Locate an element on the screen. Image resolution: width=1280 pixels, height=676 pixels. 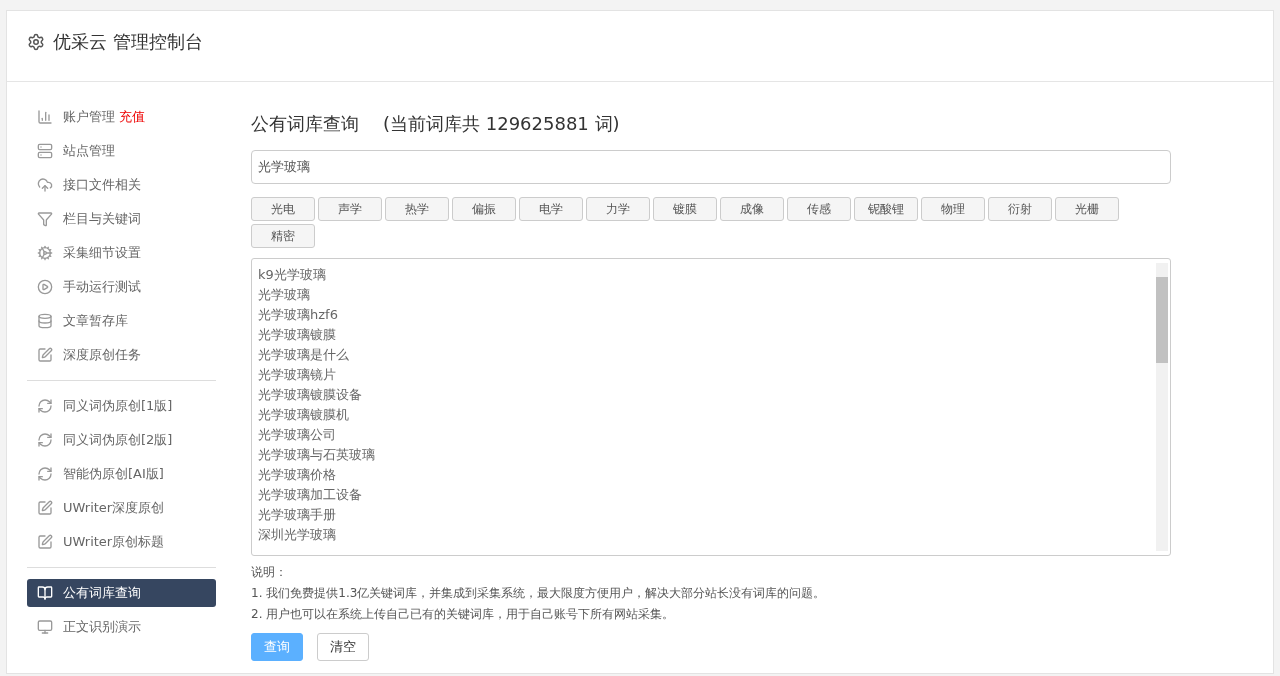
tag-button: 物理 is located at coordinates (953, 209).